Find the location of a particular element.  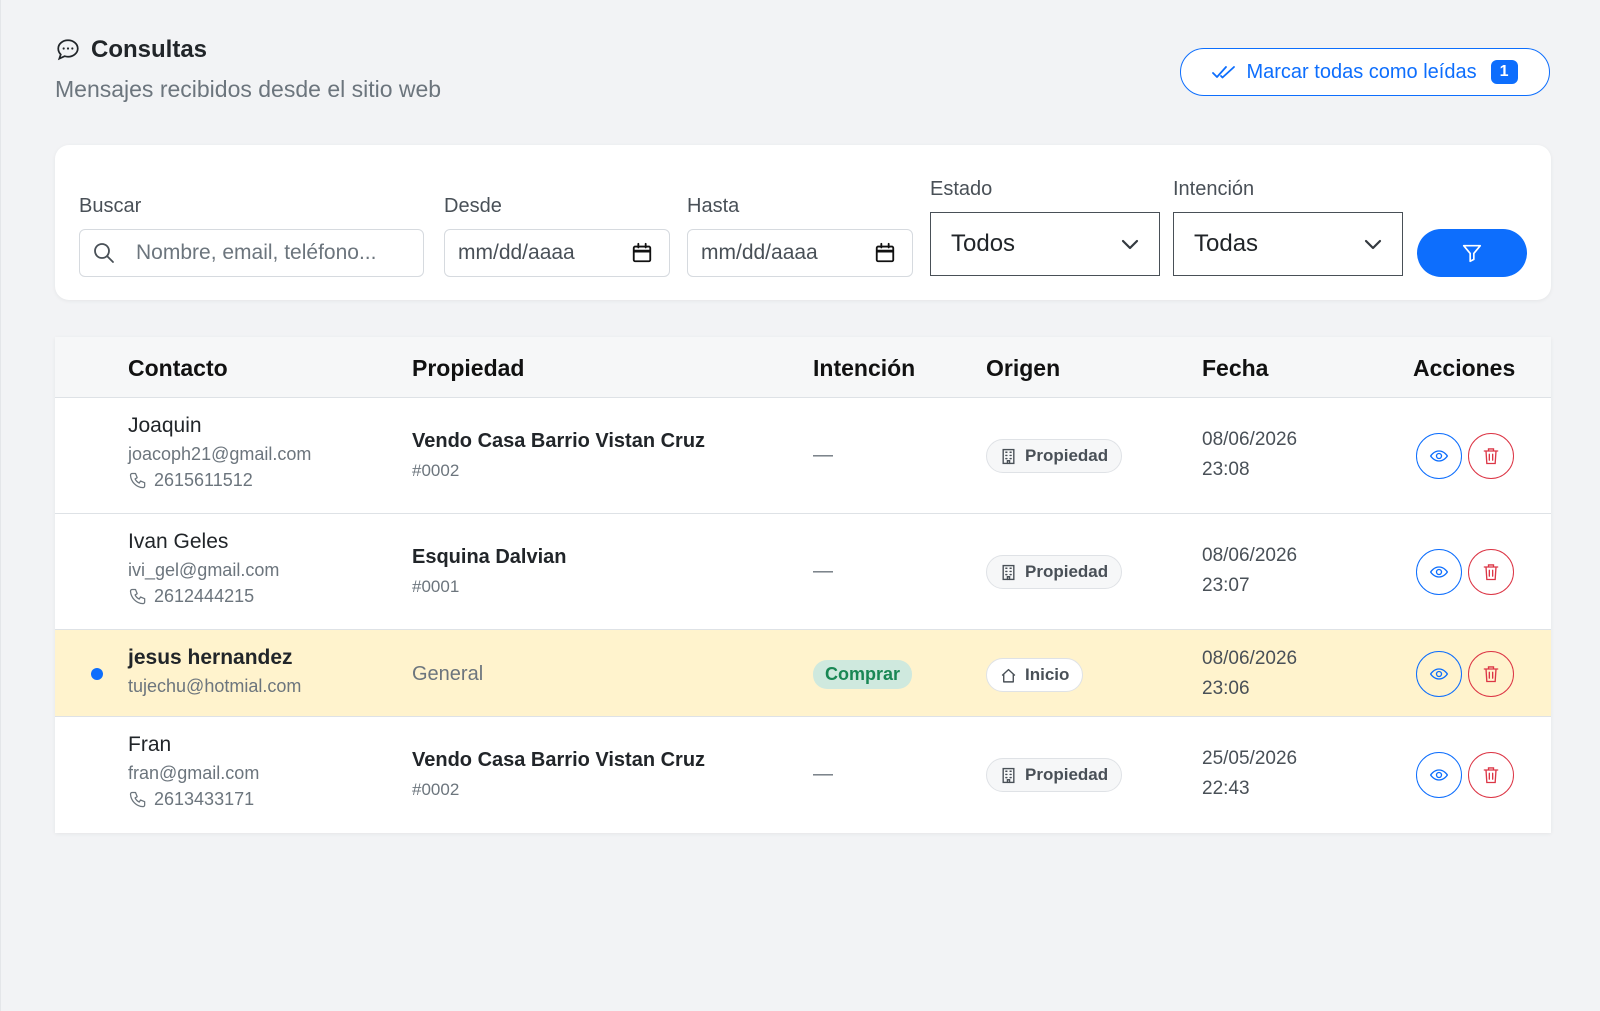

contact-cell: jesus hernandez tujechu@hotmial.com is located at coordinates (214, 671).